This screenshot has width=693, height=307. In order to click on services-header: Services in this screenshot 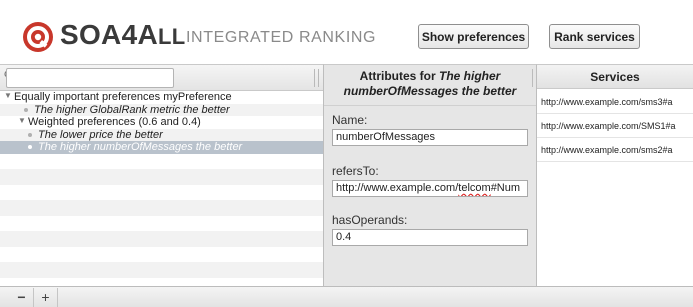, I will do `click(615, 77)`.